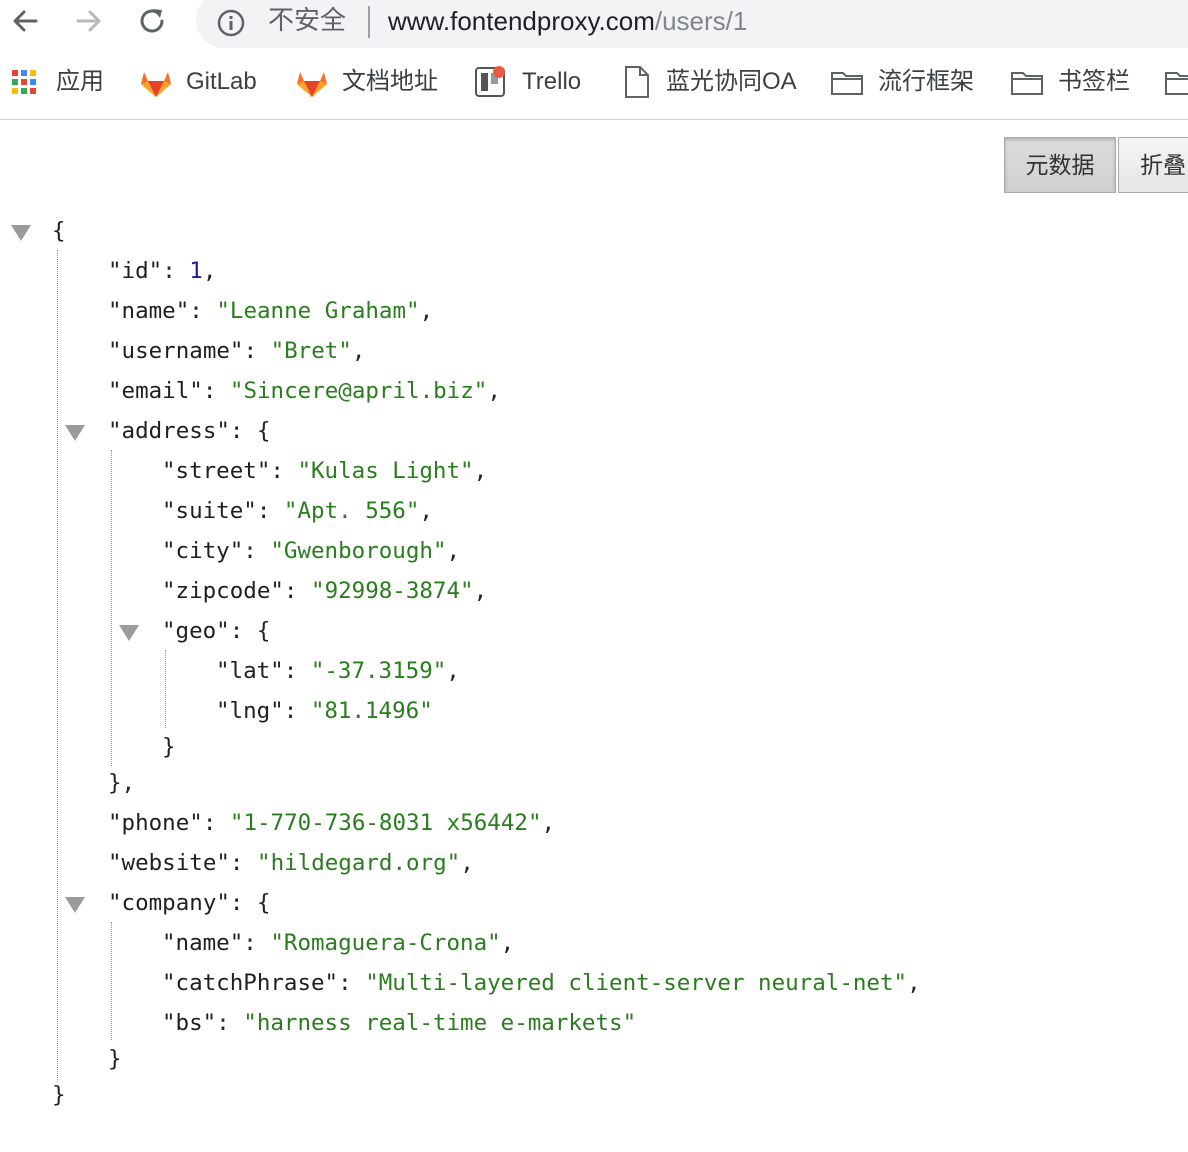  I want to click on omnibox-divider, so click(369, 22).